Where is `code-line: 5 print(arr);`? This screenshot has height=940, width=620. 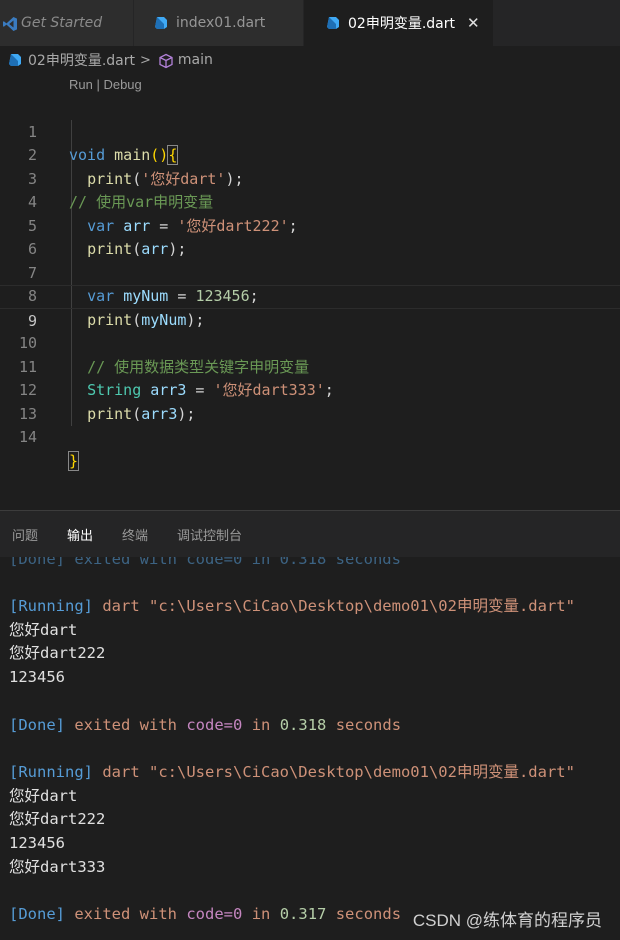 code-line: 5 print(arr); is located at coordinates (310, 225).